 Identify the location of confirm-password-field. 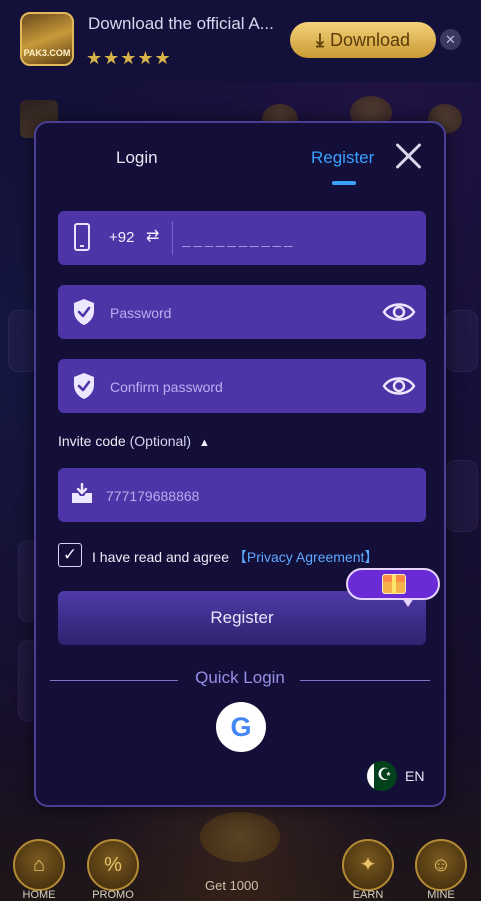
(242, 386).